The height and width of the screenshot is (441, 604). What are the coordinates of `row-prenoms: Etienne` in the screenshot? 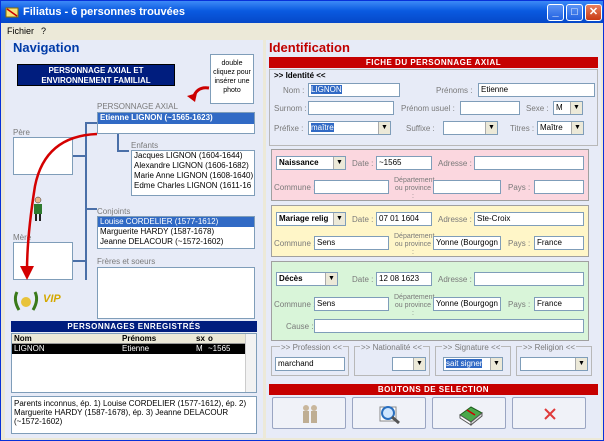 It's located at (136, 348).